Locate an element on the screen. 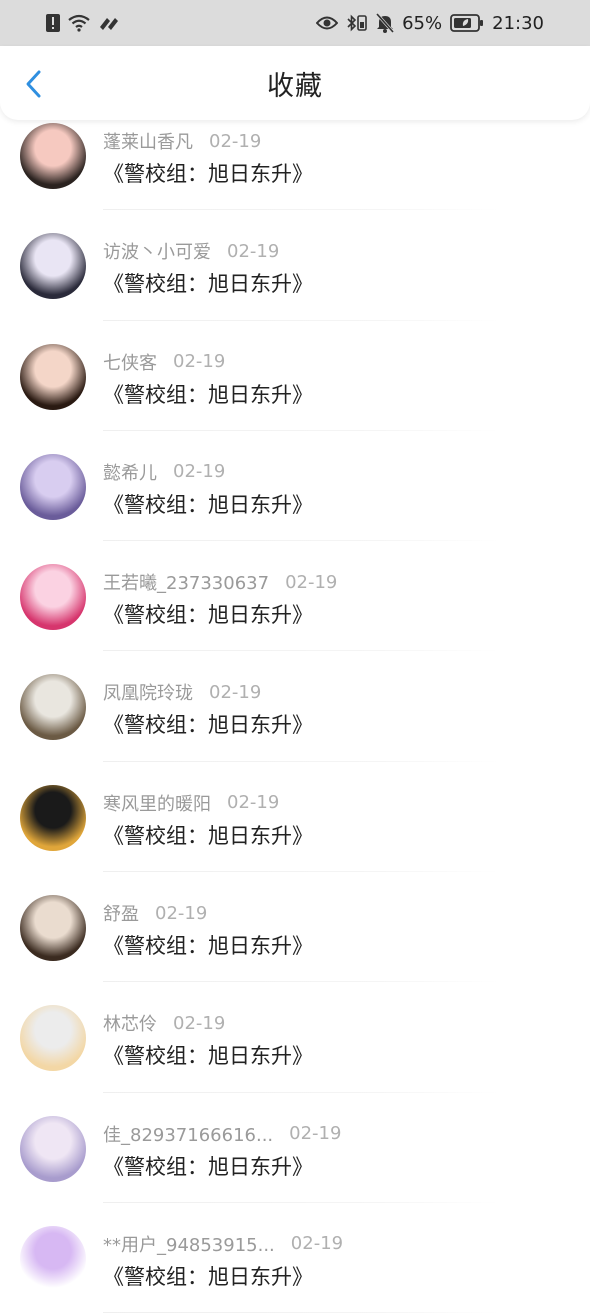 The image size is (590, 1313). signal-boost-icon is located at coordinates (109, 23).